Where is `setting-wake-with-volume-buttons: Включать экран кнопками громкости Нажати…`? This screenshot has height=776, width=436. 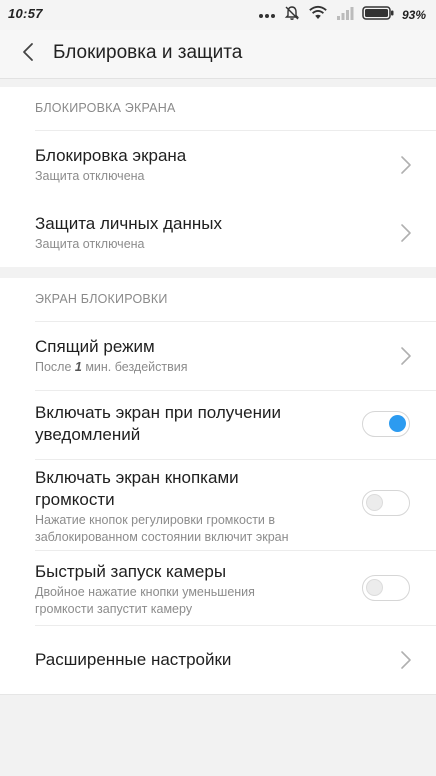 setting-wake-with-volume-buttons: Включать экран кнопками громкости Нажати… is located at coordinates (218, 505).